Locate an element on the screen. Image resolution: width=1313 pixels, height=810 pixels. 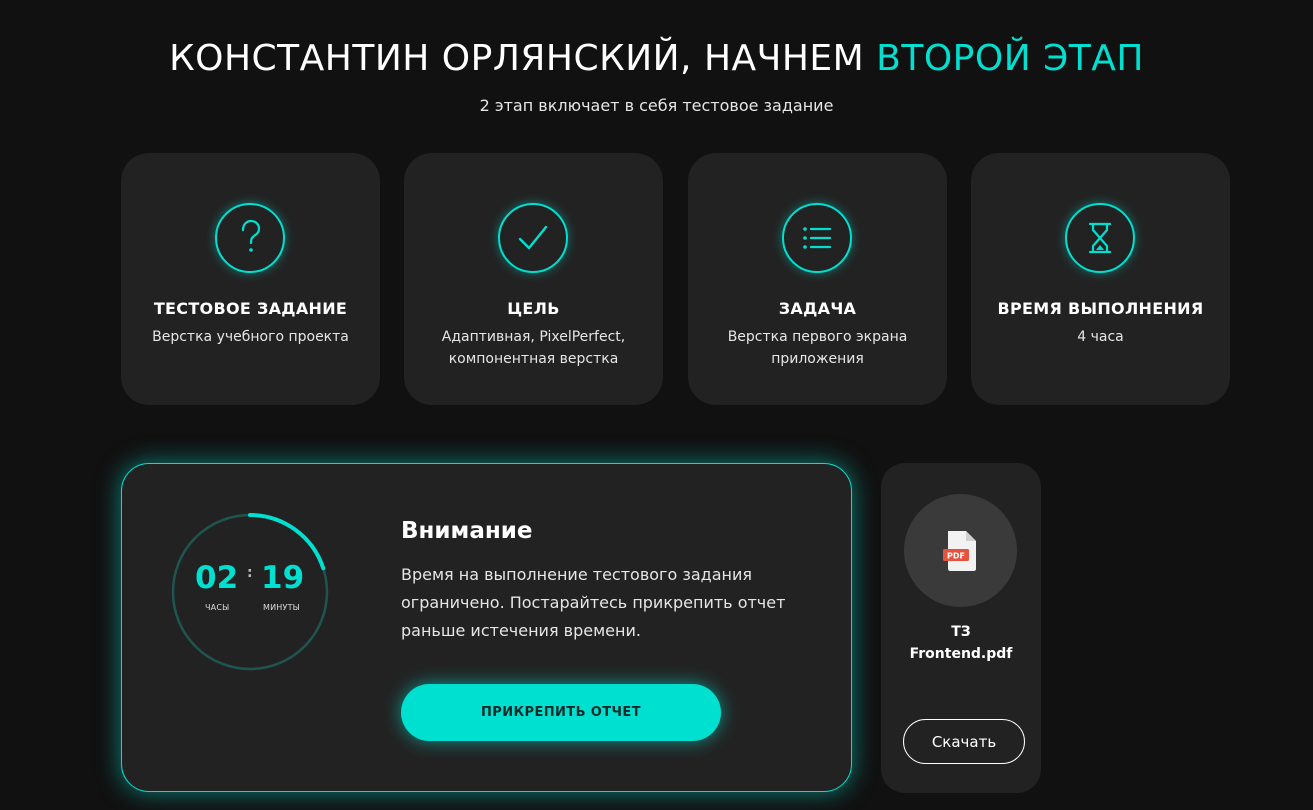
page-title-accent: ВТОРОЙ ЭТАП is located at coordinates (1010, 58).